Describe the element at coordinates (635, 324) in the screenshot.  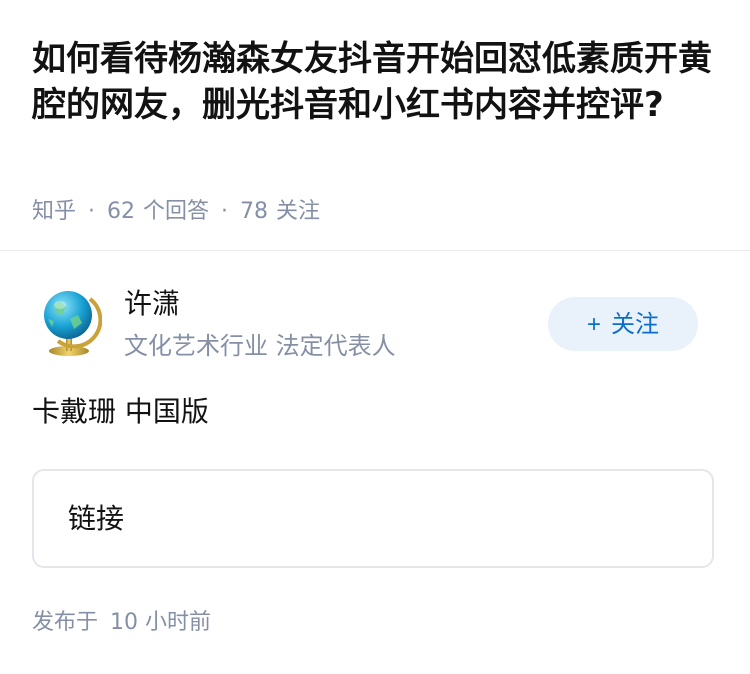
I see `follow-button-label: 关注` at that location.